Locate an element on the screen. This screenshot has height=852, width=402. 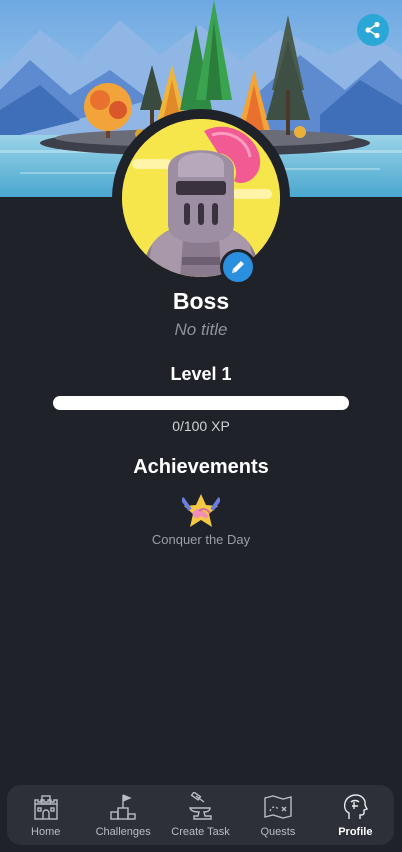
nav-item-quests: Quests is located at coordinates (277, 815).